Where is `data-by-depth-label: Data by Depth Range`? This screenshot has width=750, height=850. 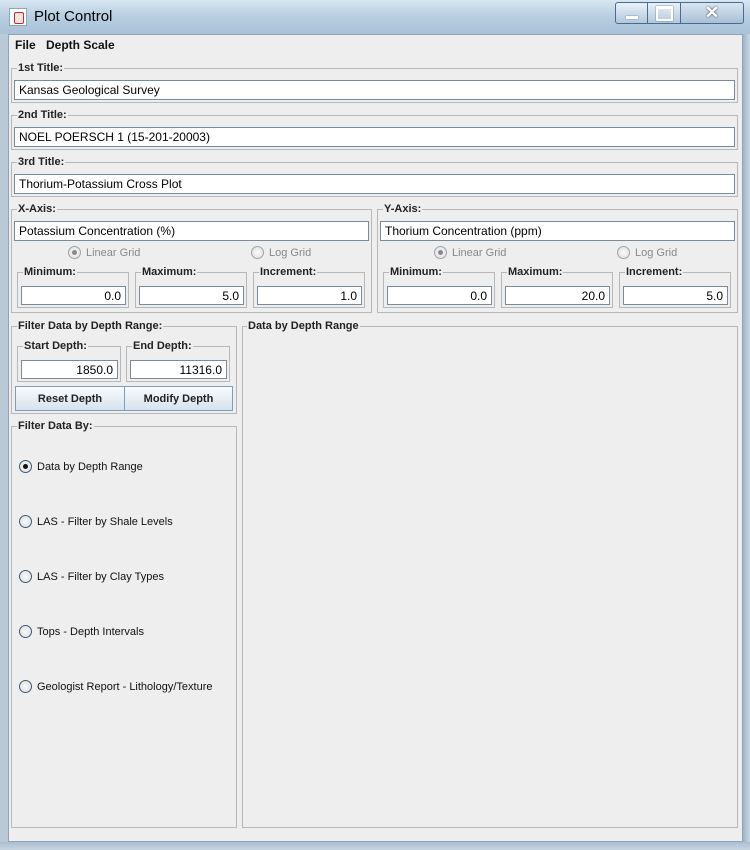 data-by-depth-label: Data by Depth Range is located at coordinates (303, 326).